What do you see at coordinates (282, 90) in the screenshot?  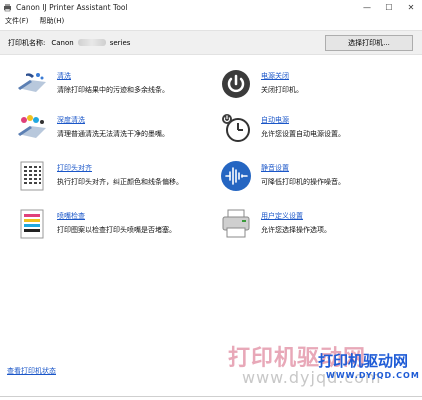 I see `tool-power-off-desc: 关闭打印机。` at bounding box center [282, 90].